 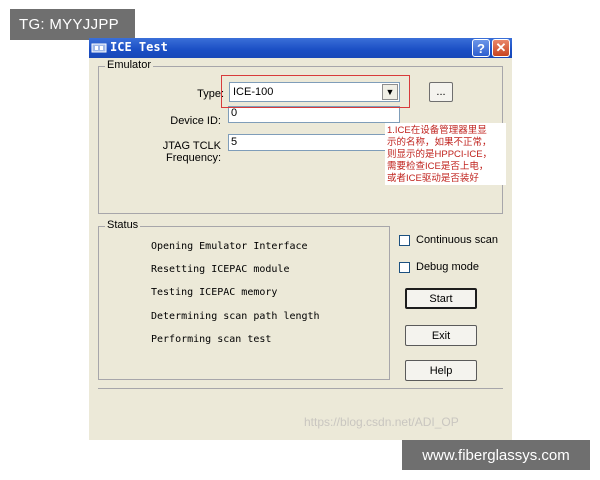 What do you see at coordinates (447, 267) in the screenshot?
I see `debug-mode-label: Debug mode` at bounding box center [447, 267].